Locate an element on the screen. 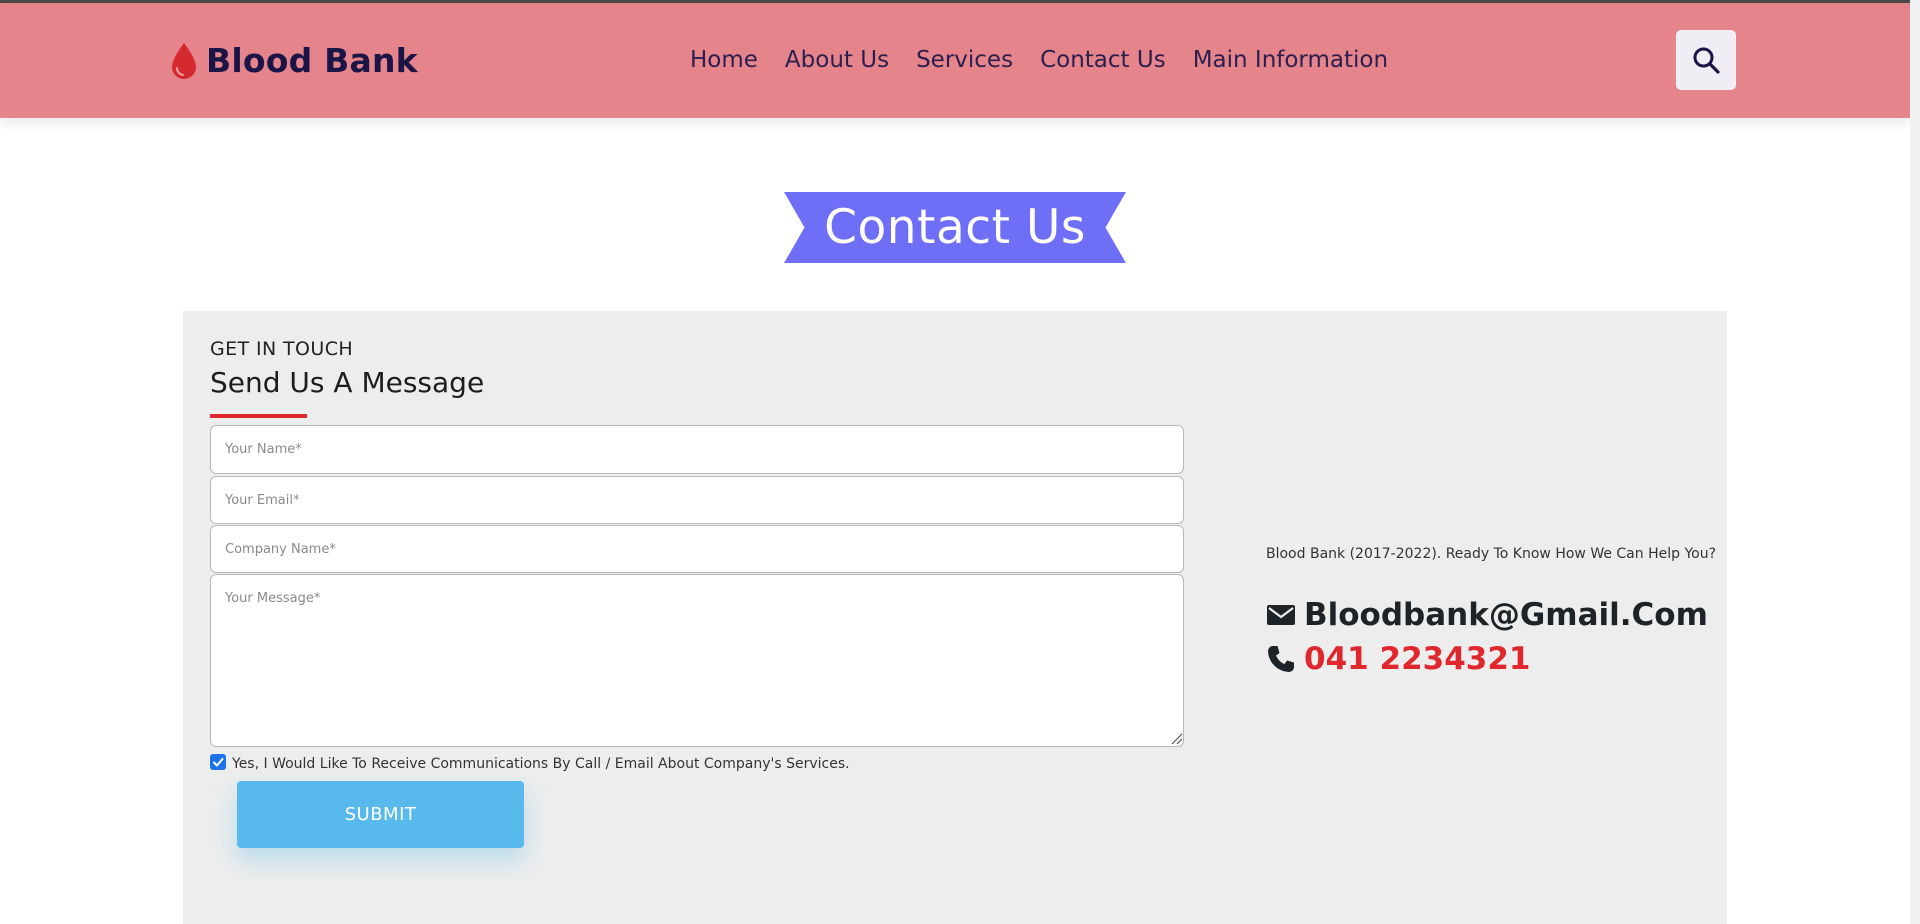 This screenshot has width=1920, height=924. contact-phone-row: 041 2234321 is located at coordinates (1398, 659).